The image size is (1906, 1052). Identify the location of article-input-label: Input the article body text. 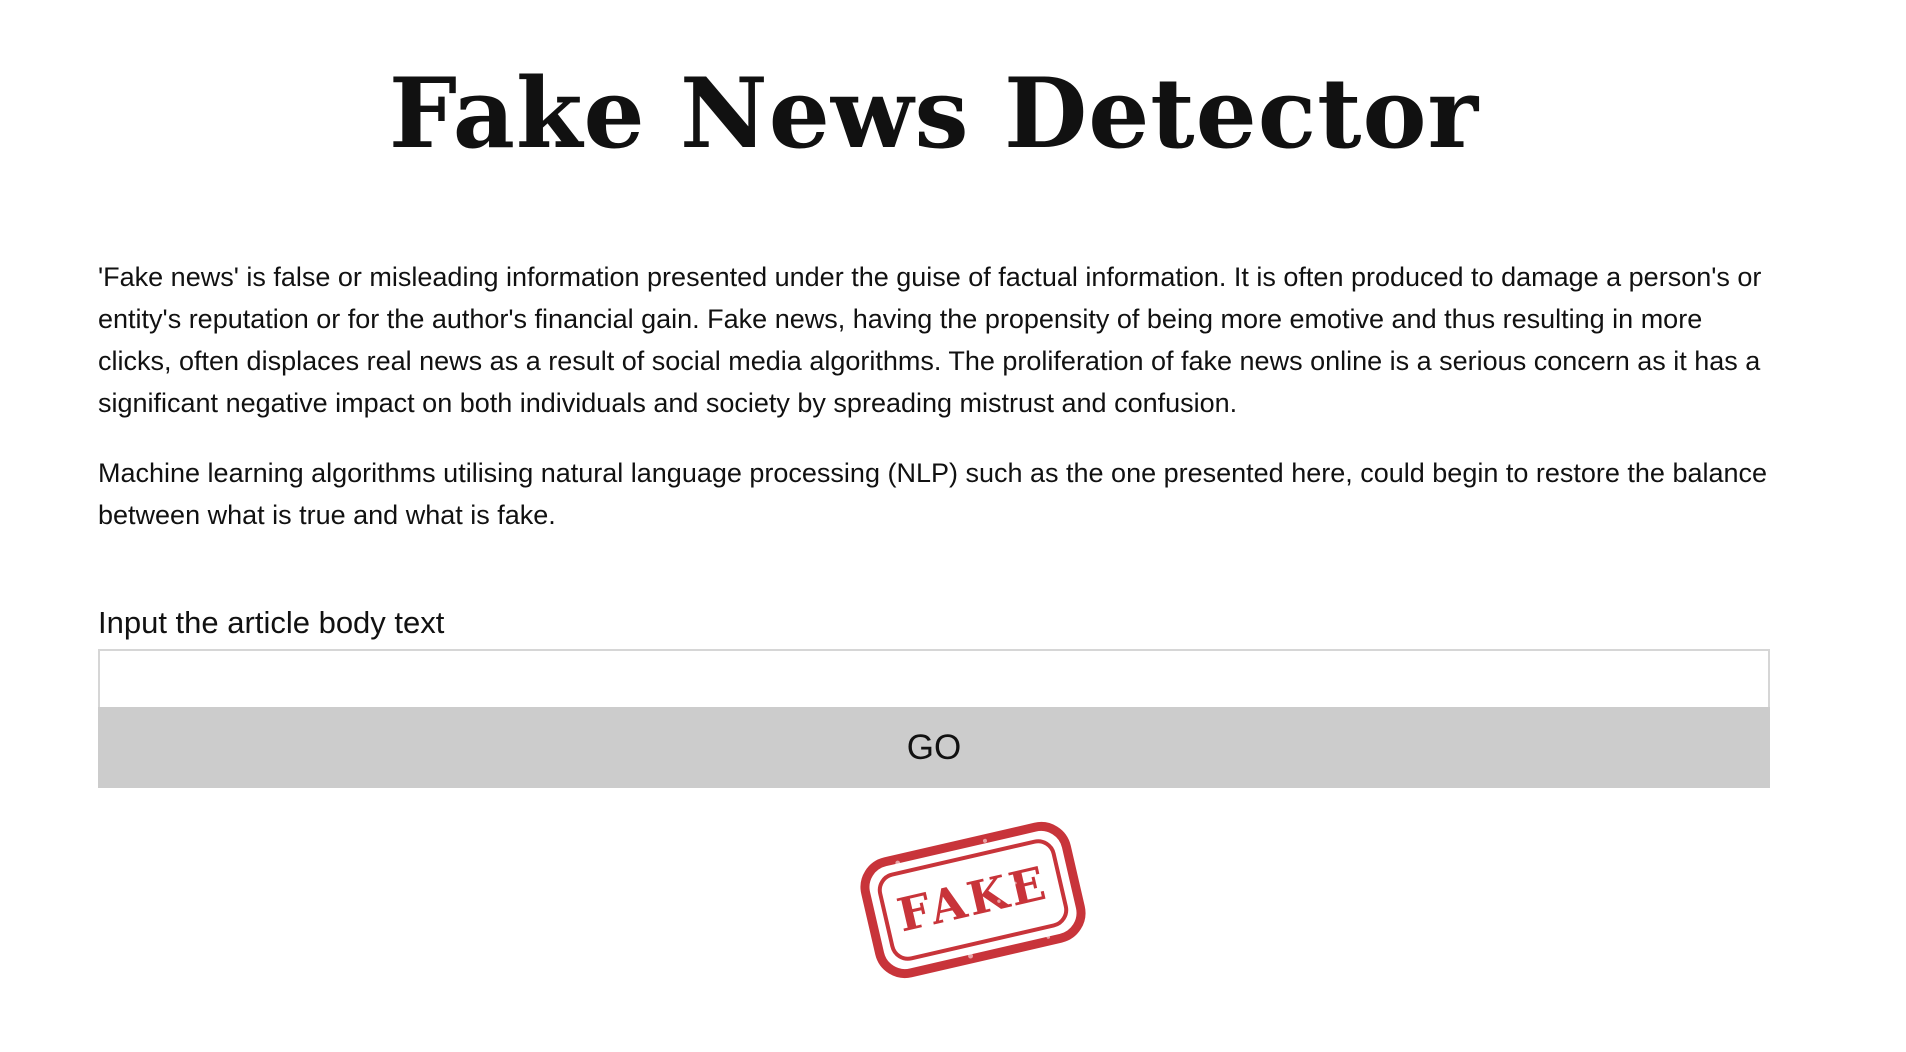
(271, 622).